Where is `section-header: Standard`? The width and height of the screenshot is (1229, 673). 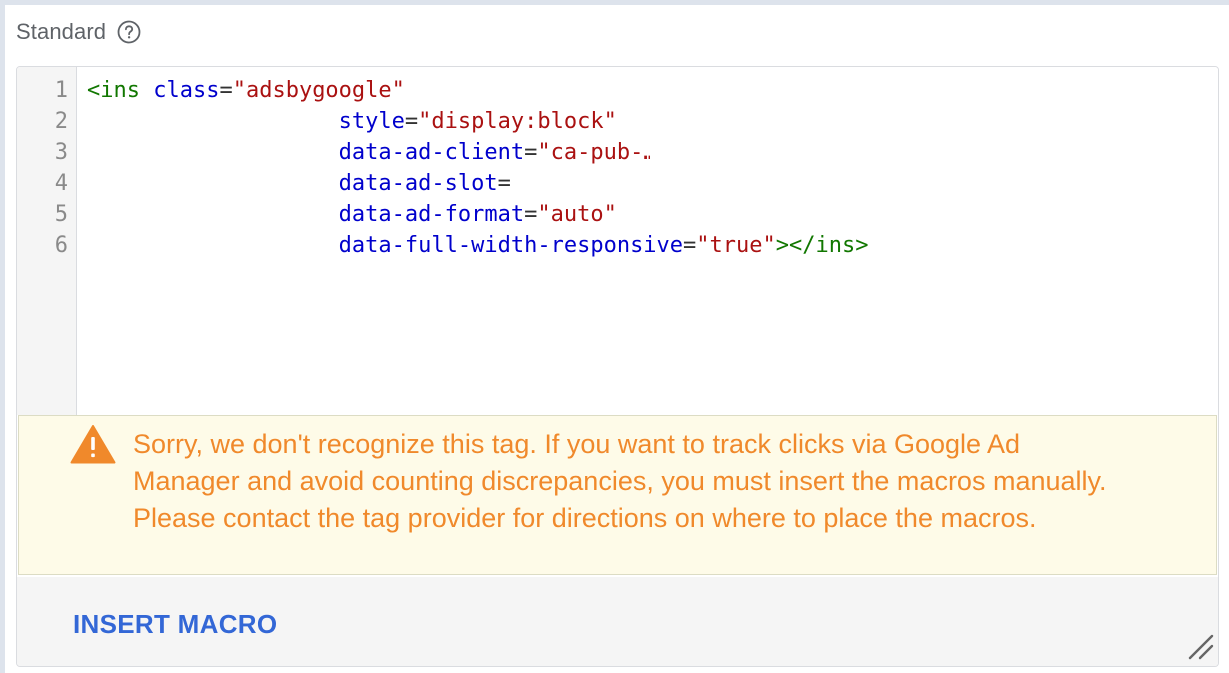
section-header: Standard is located at coordinates (78, 32).